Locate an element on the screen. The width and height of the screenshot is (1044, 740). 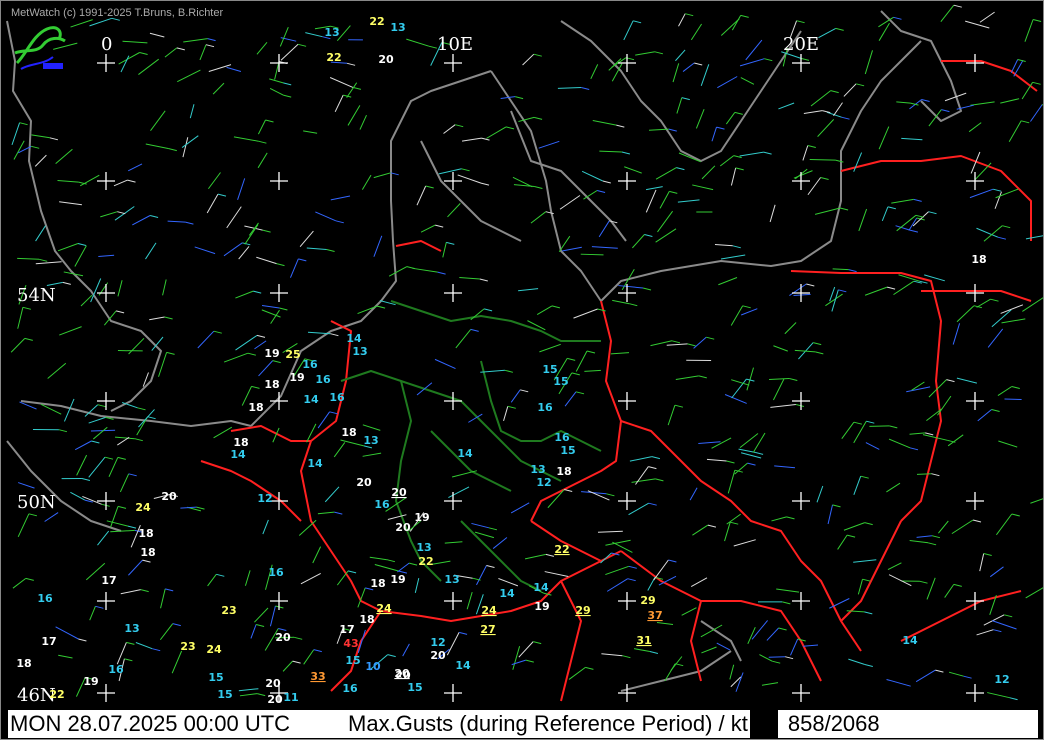
gust-label: 23 is located at coordinates (187, 646).